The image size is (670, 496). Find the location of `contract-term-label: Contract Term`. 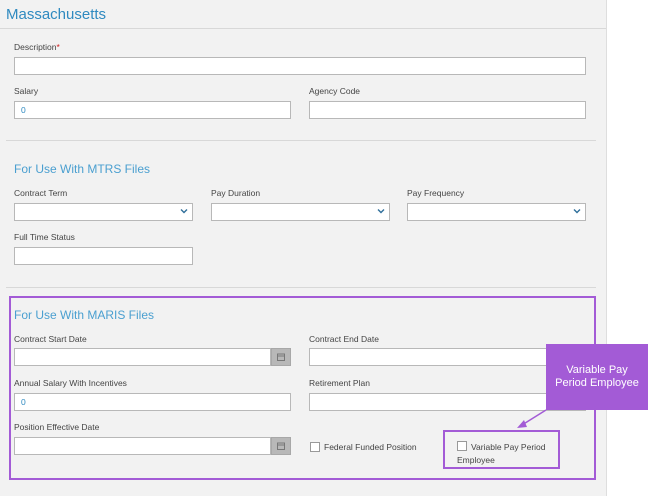

contract-term-label: Contract Term is located at coordinates (41, 193).